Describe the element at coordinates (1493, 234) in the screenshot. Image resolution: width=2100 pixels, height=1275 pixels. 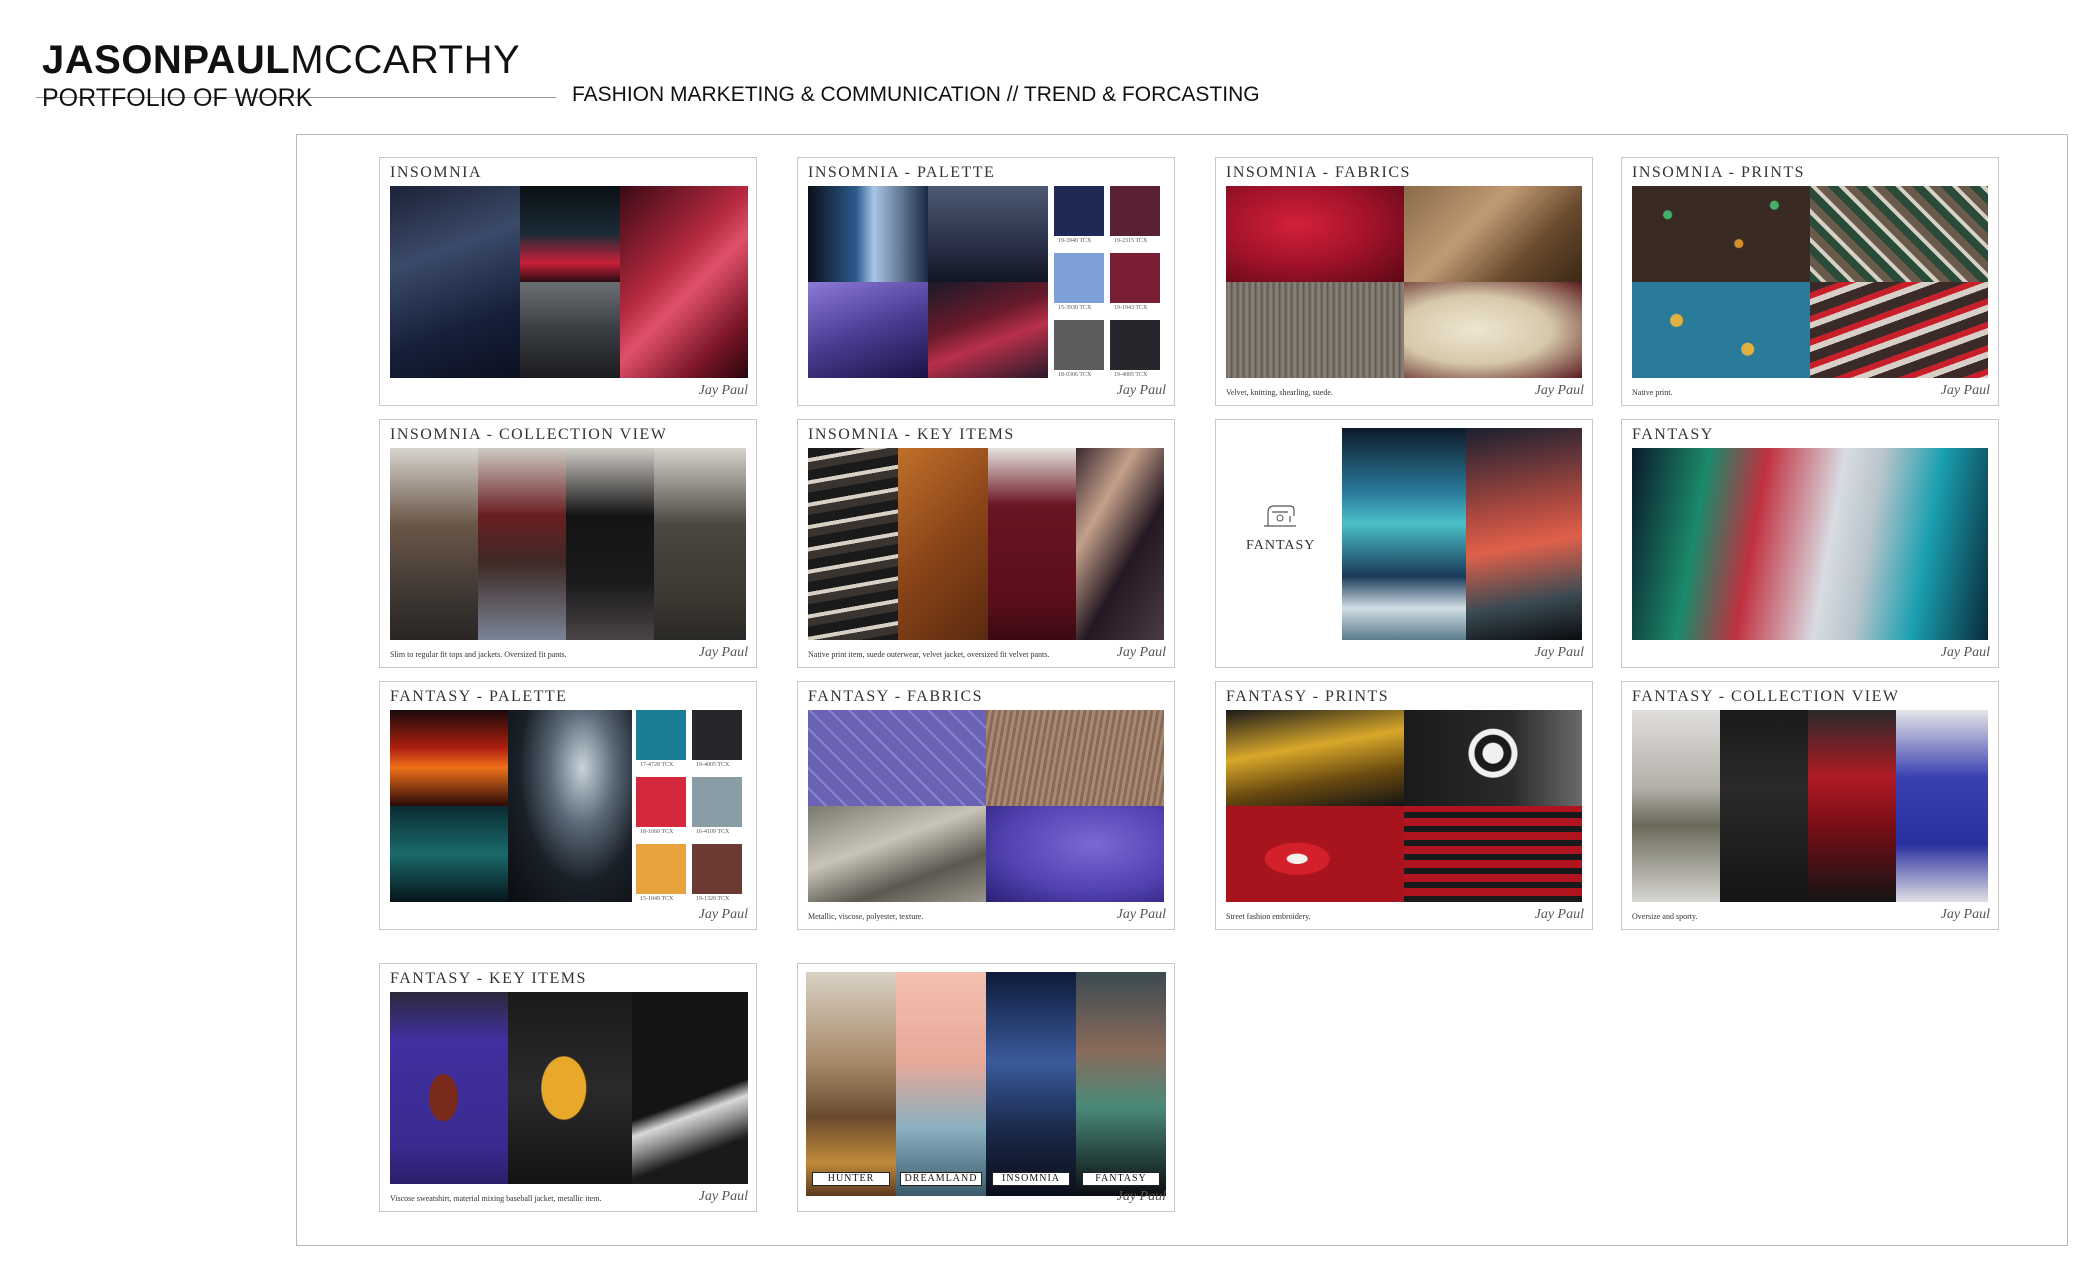
I see `fabric-image-suede` at that location.